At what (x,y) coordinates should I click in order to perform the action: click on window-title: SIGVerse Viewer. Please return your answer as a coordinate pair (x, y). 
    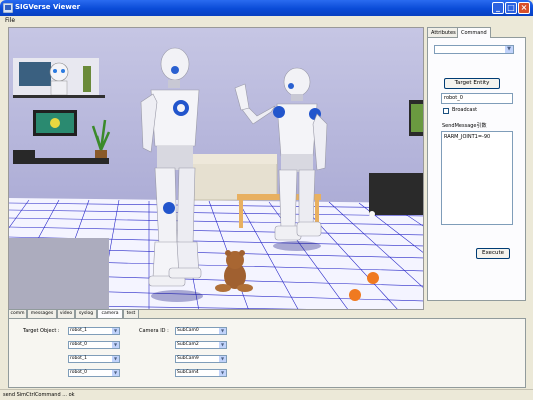
    Looking at the image, I should click on (48, 7).